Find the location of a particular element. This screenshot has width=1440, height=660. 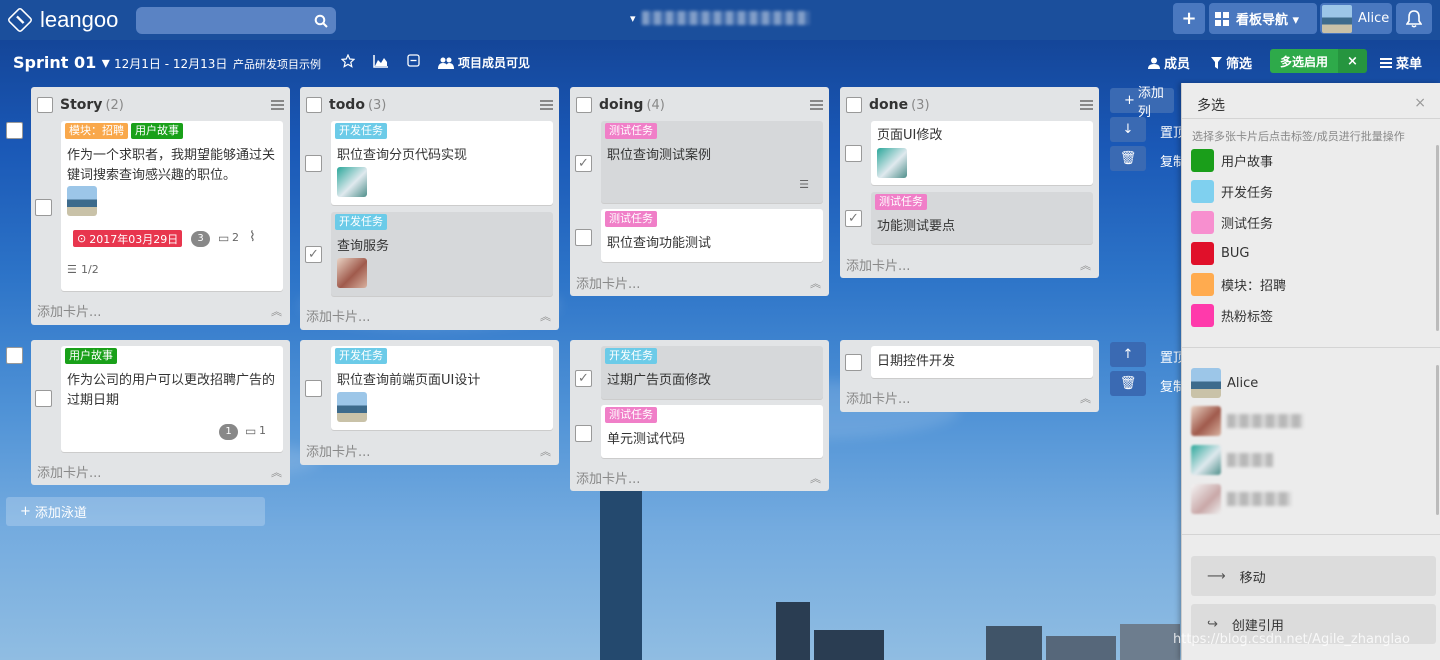

leangoo-logo: leangoo is located at coordinates (62, 20).